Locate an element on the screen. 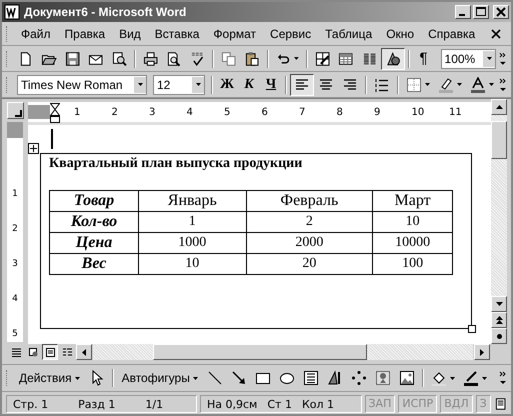  pen-icon is located at coordinates (470, 378).